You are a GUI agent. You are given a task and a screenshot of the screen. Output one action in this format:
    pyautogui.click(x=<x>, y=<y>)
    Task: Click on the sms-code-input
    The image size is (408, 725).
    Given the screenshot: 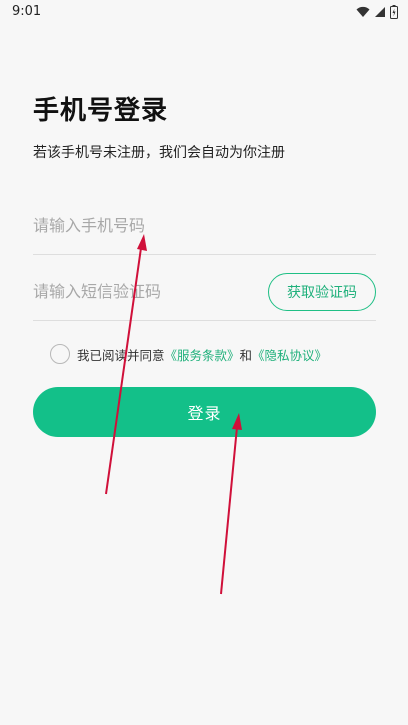 What is the action you would take?
    pyautogui.click(x=143, y=291)
    